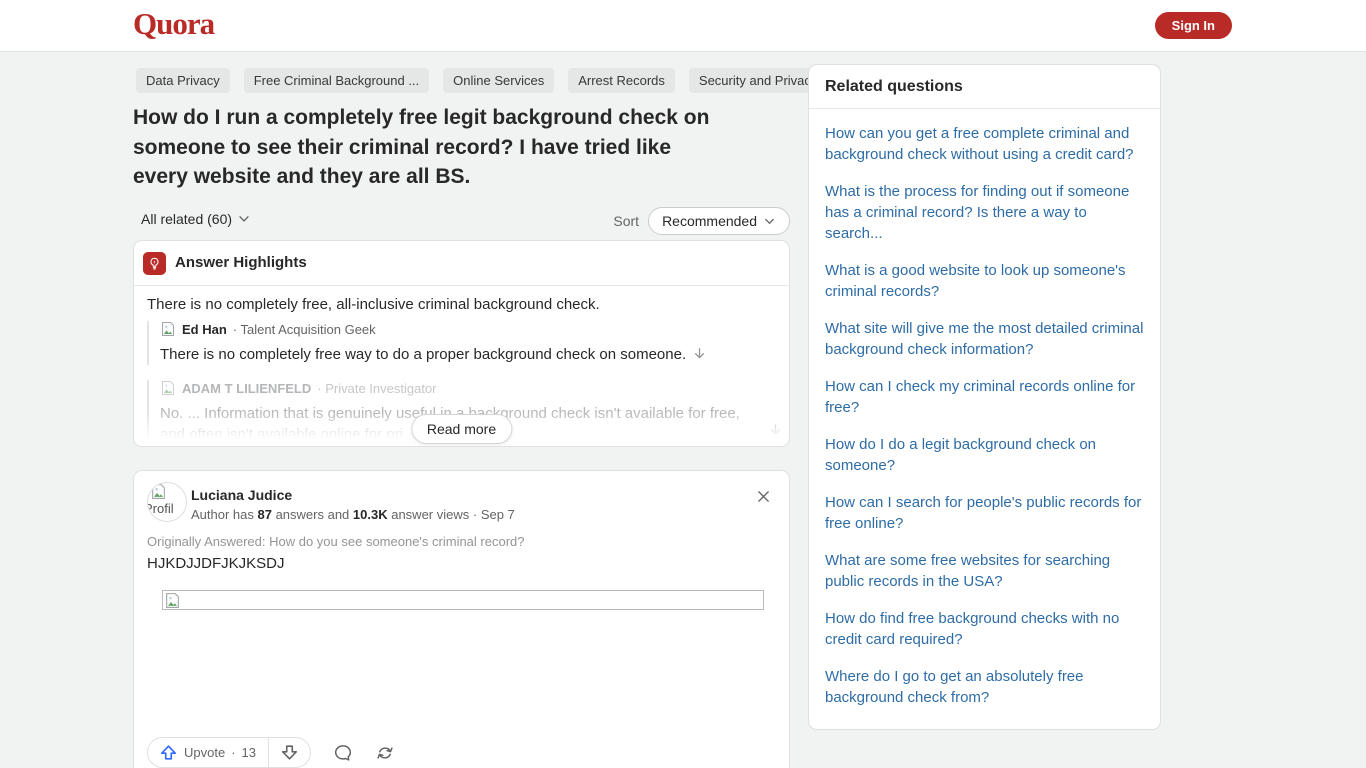 This screenshot has width=1366, height=768. I want to click on comment-button, so click(343, 753).